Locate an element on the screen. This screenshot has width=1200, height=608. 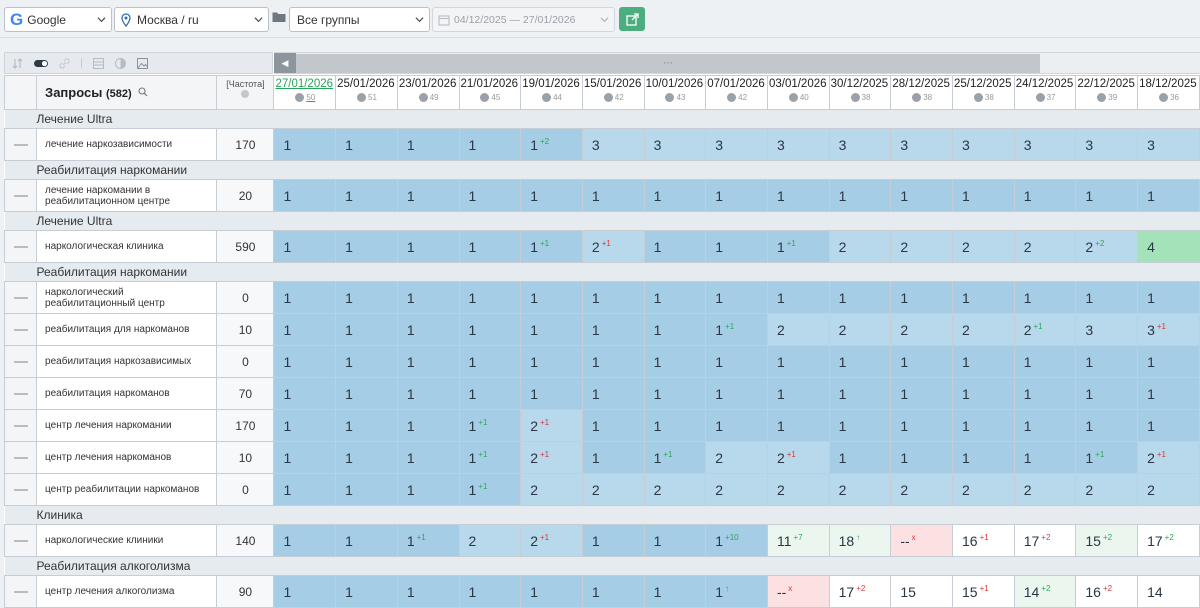
scroll-thumb: ⋯ is located at coordinates (668, 63).